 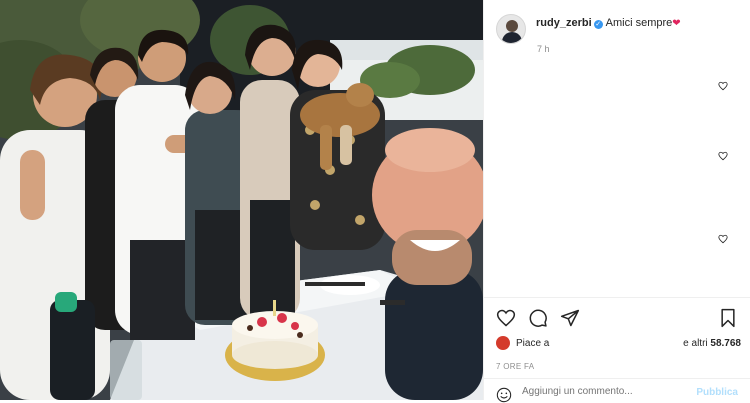 I want to click on likes-suffix: e altri, so click(x=695, y=343).